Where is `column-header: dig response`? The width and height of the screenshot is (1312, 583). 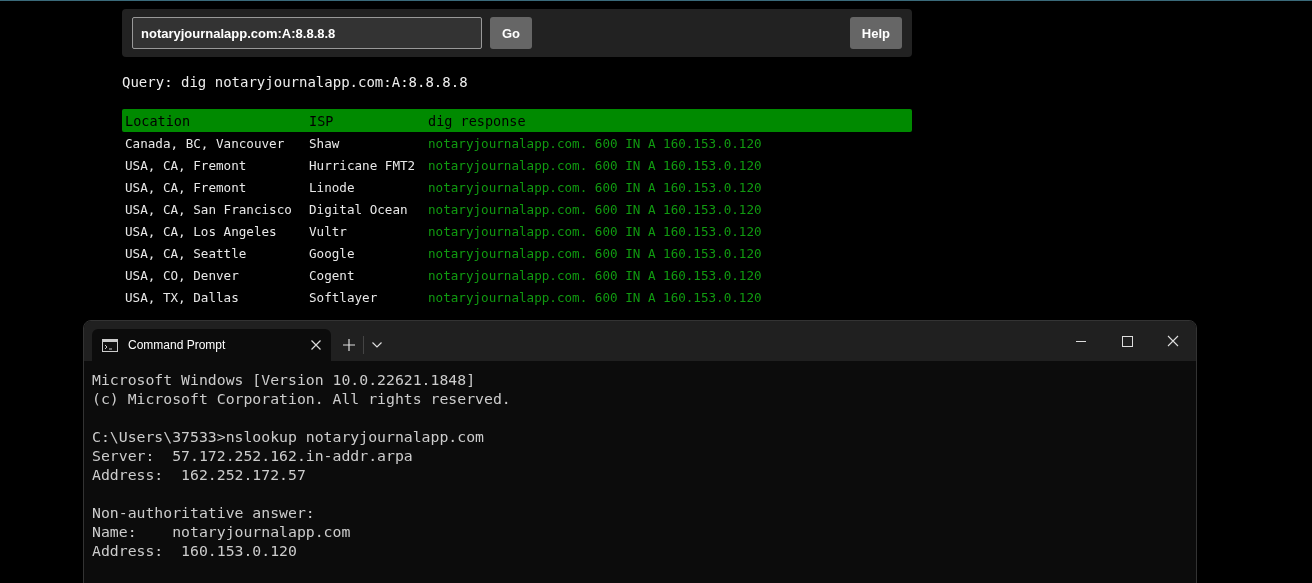
column-header: dig response is located at coordinates (477, 120).